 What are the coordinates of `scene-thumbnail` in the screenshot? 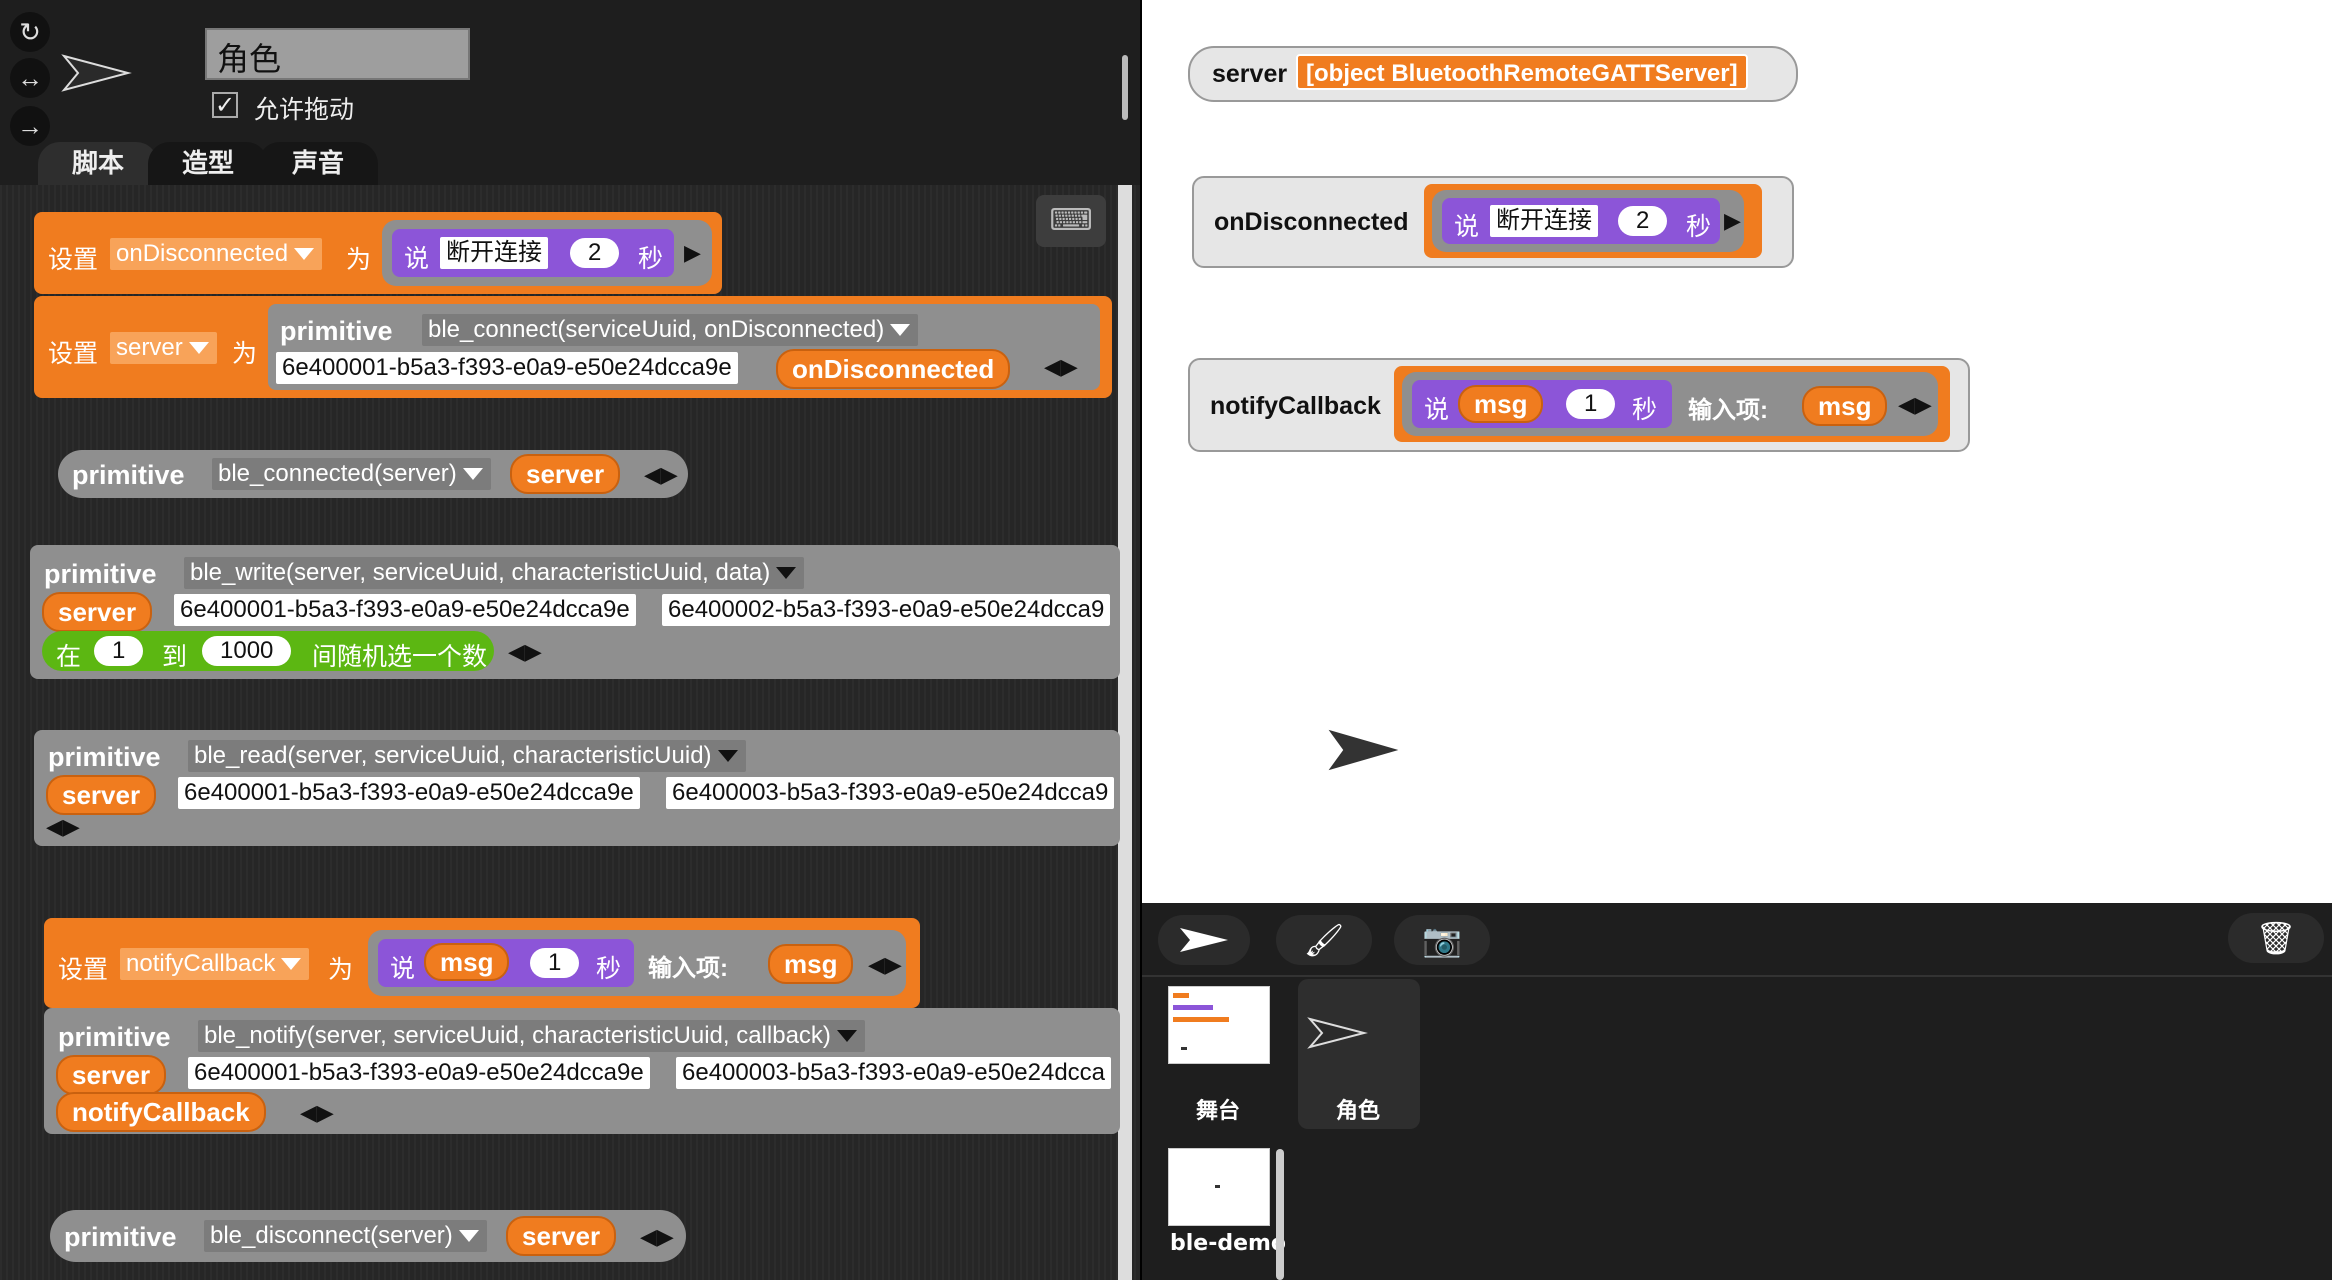 It's located at (1219, 1187).